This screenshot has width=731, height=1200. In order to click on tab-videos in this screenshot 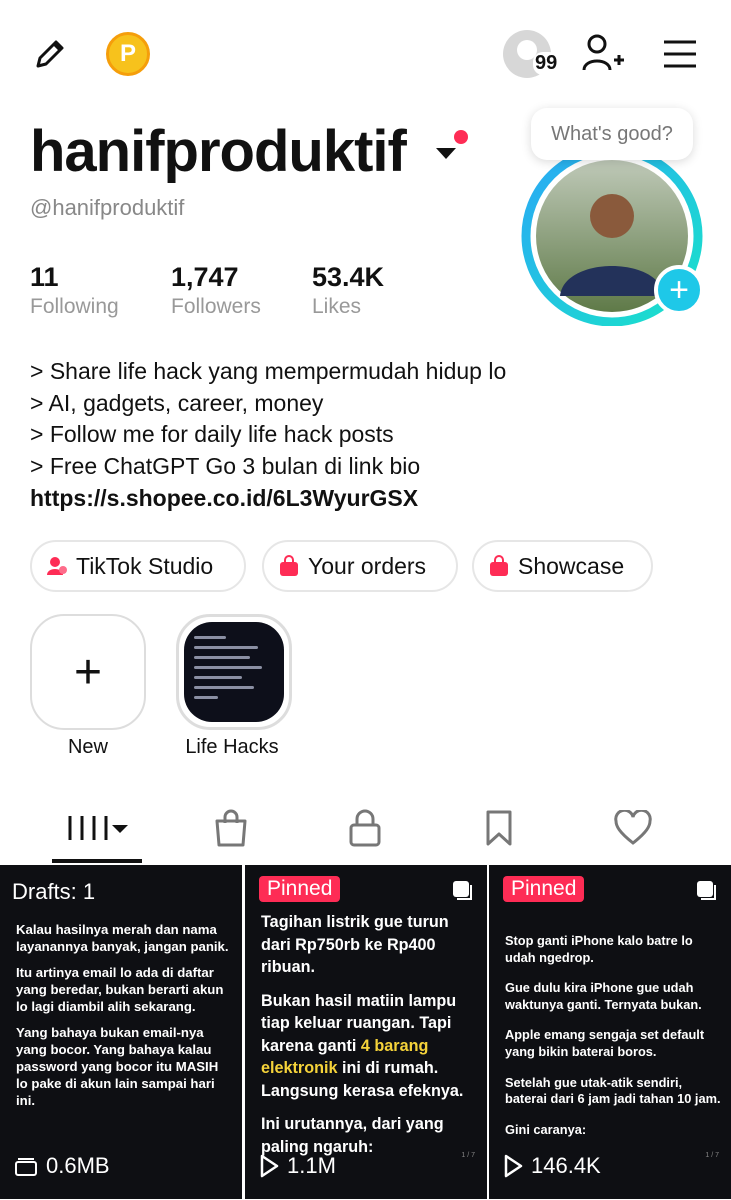, I will do `click(97, 828)`.